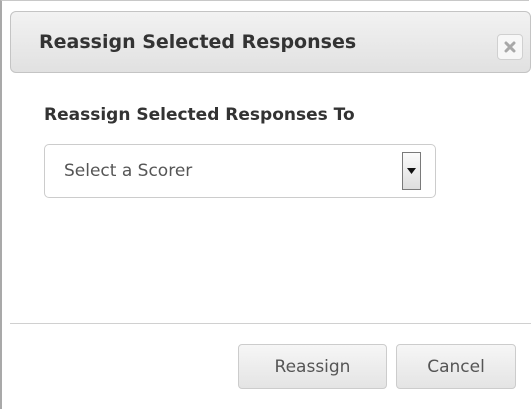 The width and height of the screenshot is (531, 411). What do you see at coordinates (128, 171) in the screenshot?
I see `scorer-select-value: Select a Scorer` at bounding box center [128, 171].